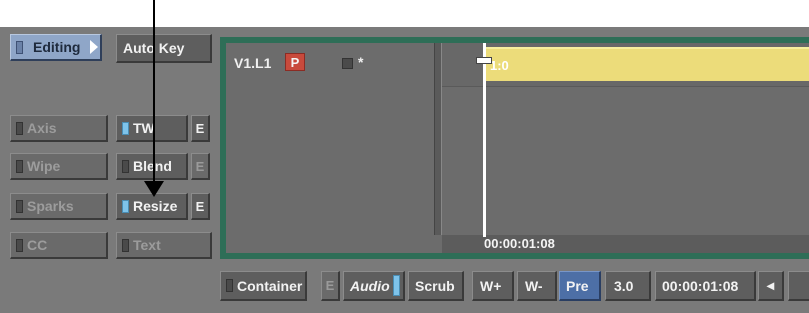  I want to click on timecode-field: 00:00:01:08, so click(705, 286).